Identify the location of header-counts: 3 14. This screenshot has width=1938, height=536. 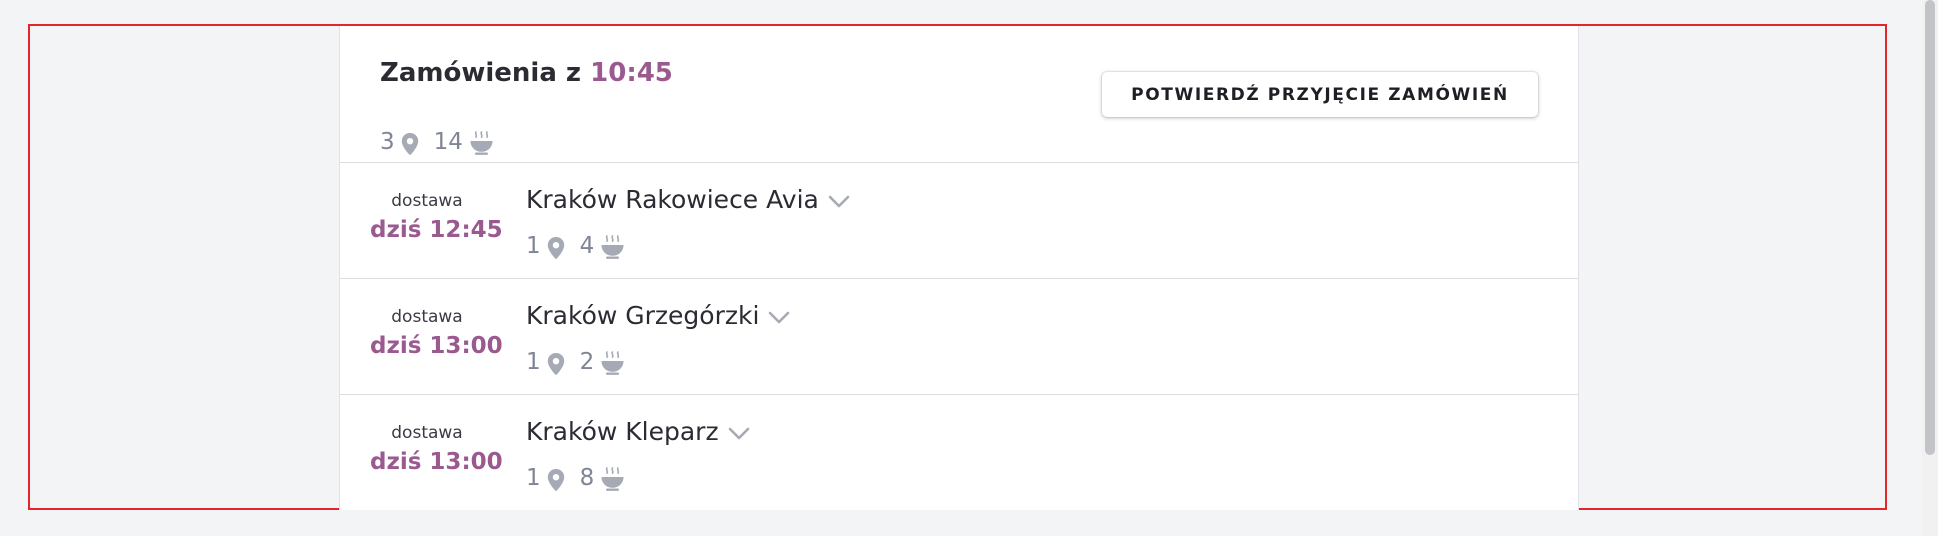
(437, 142).